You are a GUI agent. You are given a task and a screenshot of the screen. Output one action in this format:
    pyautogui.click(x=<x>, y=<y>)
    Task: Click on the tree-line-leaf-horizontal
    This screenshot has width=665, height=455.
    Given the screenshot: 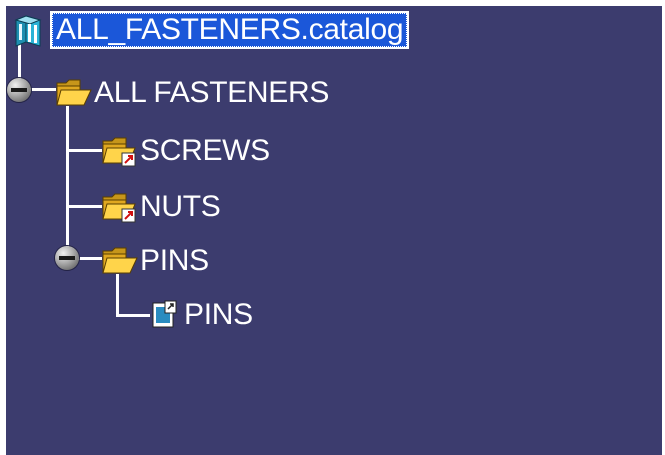 What is the action you would take?
    pyautogui.click(x=133, y=315)
    